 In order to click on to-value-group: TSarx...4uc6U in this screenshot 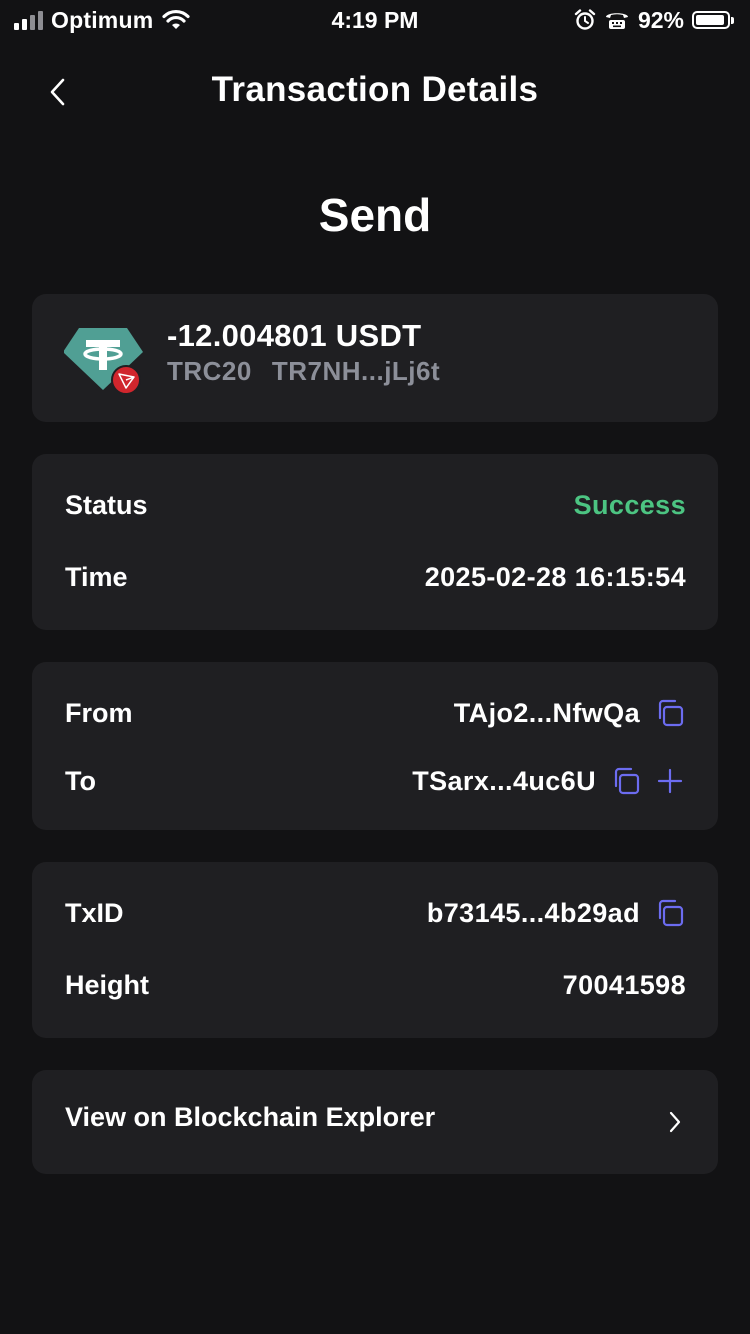, I will do `click(549, 781)`.